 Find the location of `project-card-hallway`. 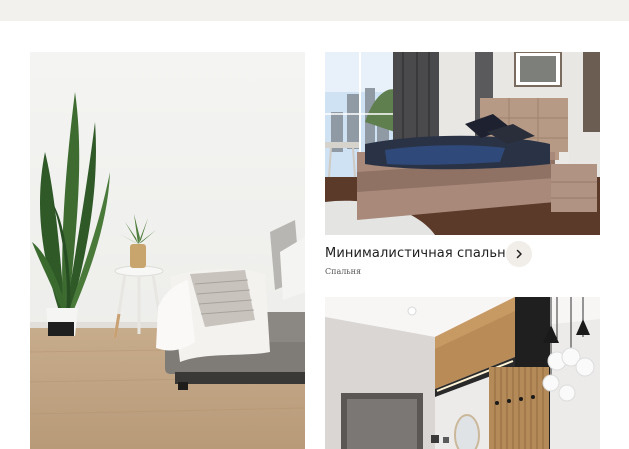

project-card-hallway is located at coordinates (462, 373).